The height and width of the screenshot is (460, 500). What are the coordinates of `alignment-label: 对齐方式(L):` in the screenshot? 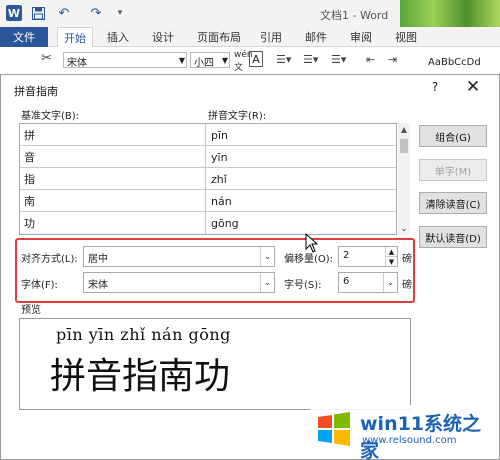 It's located at (49, 259).